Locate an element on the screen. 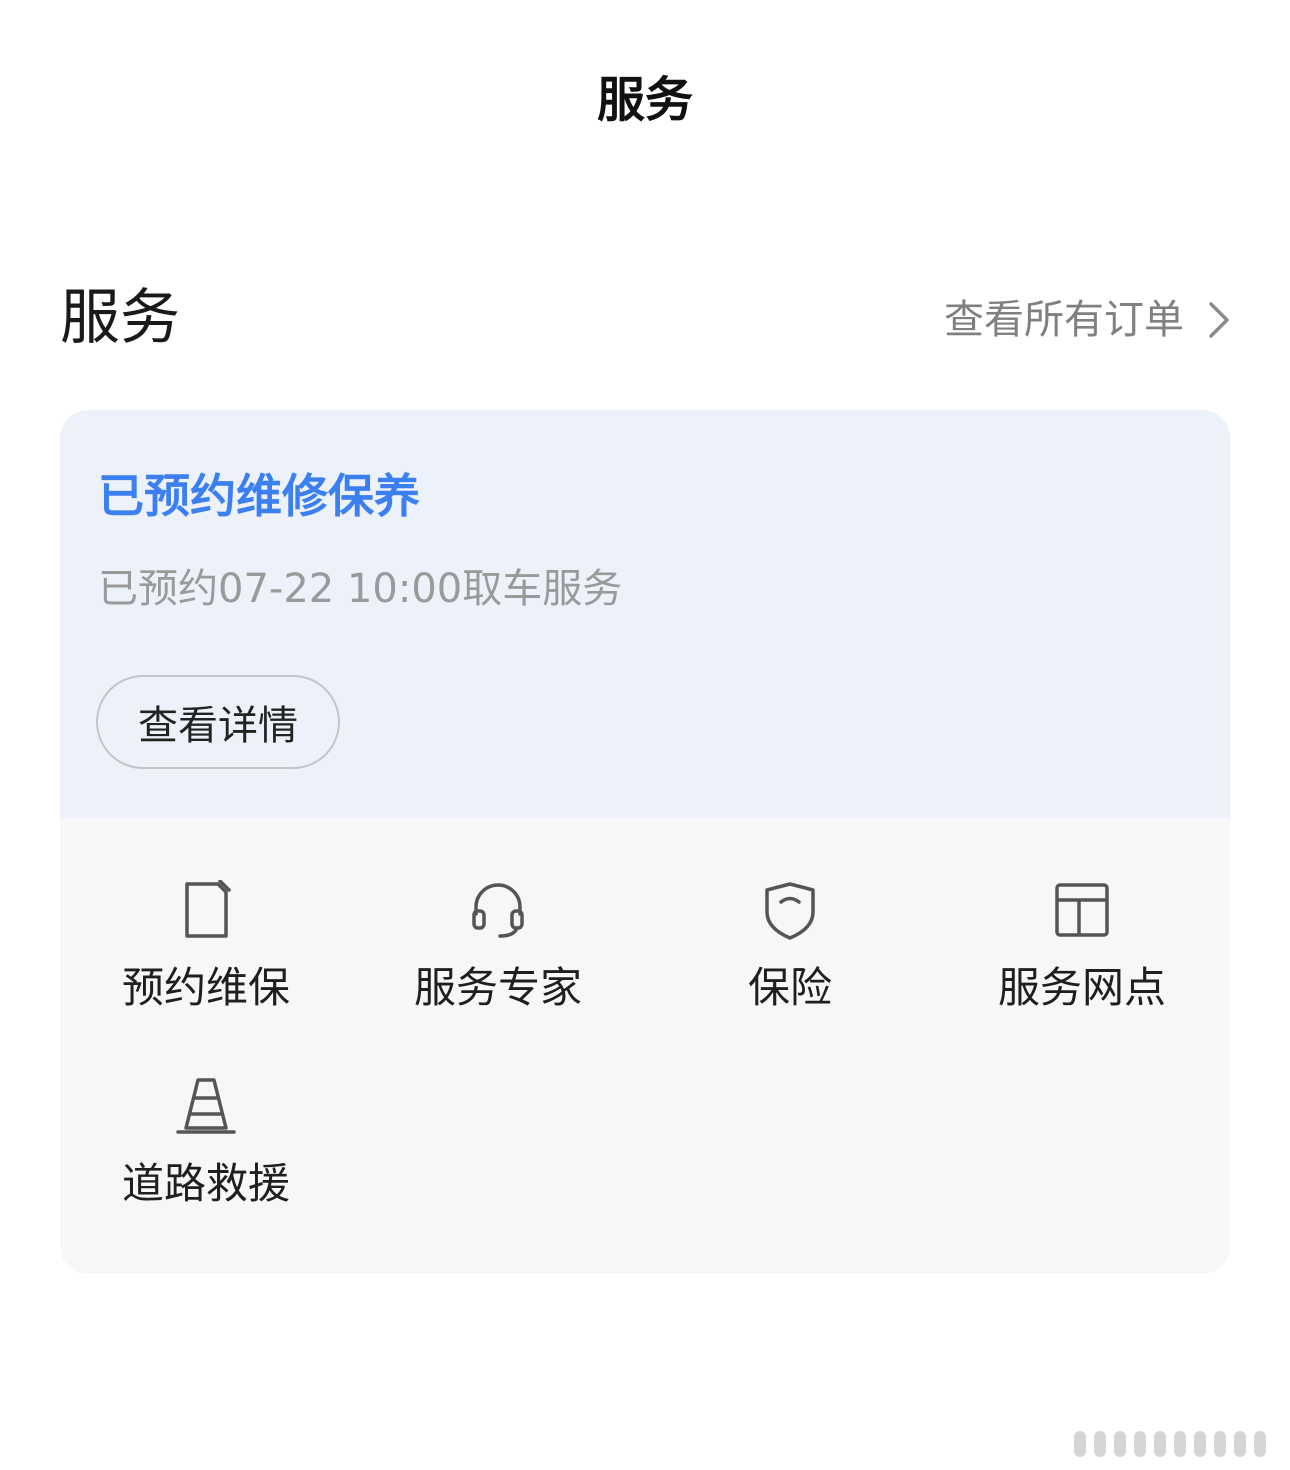  service-tile-label: 道路救援 is located at coordinates (205, 1183).